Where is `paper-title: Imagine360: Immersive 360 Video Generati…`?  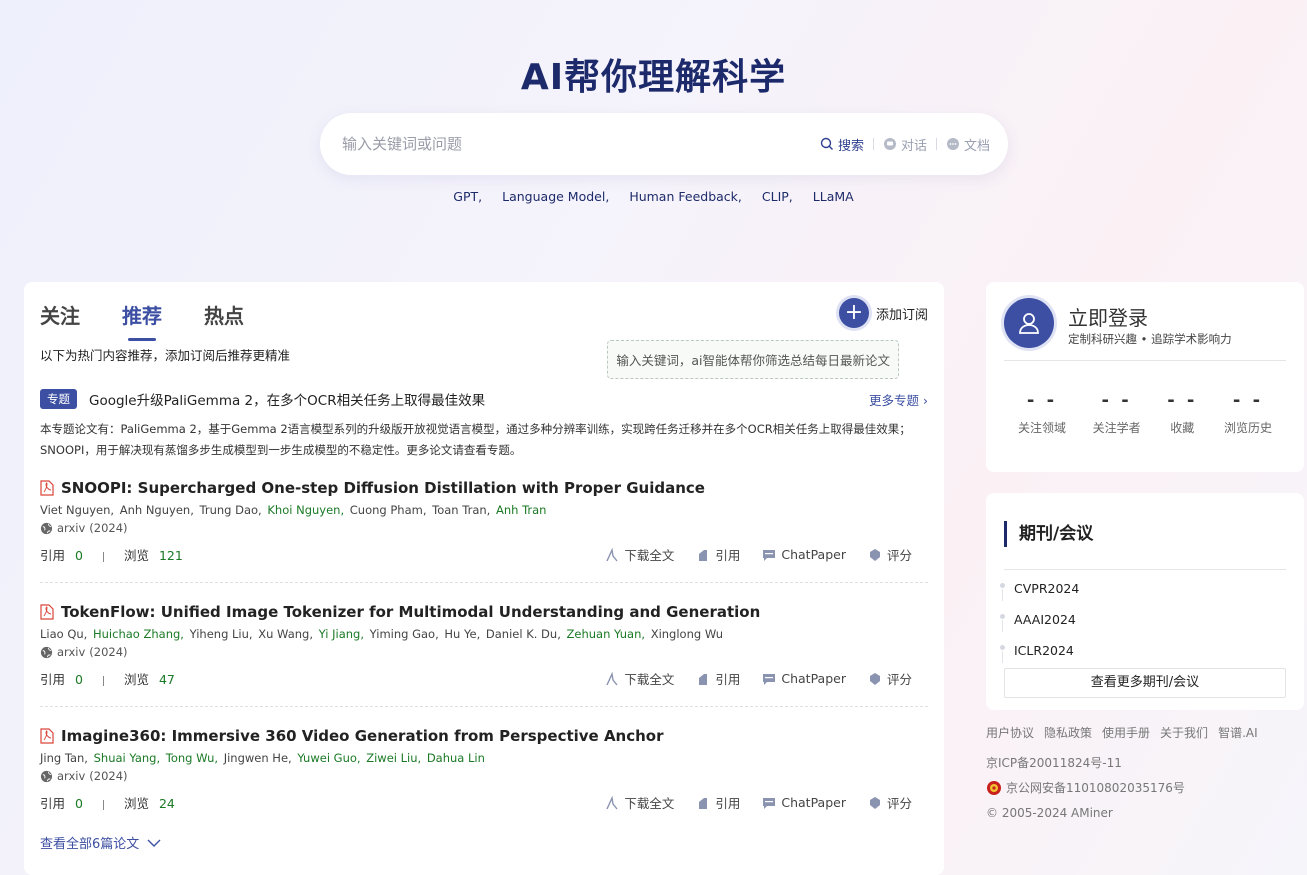
paper-title: Imagine360: Immersive 360 Video Generati… is located at coordinates (362, 736).